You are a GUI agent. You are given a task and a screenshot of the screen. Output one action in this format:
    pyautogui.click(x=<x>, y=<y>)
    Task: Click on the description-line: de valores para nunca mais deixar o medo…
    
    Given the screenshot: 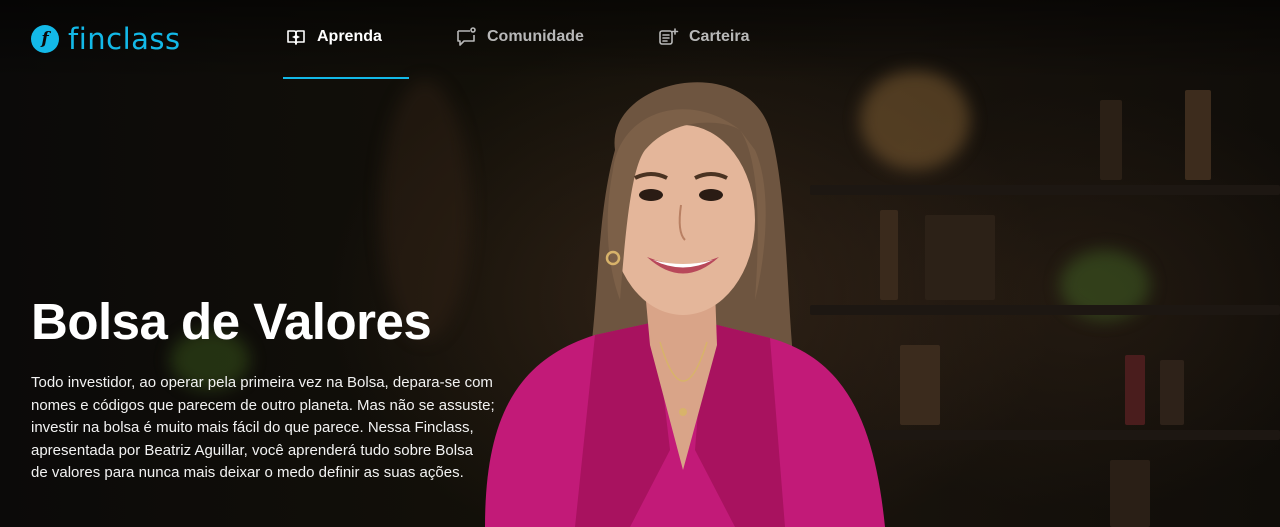 What is the action you would take?
    pyautogui.click(x=247, y=473)
    